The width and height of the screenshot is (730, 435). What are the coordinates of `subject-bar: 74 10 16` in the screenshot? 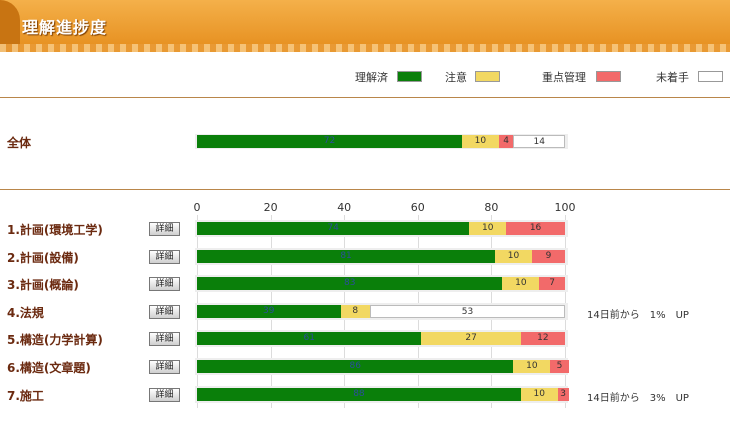 It's located at (381, 228).